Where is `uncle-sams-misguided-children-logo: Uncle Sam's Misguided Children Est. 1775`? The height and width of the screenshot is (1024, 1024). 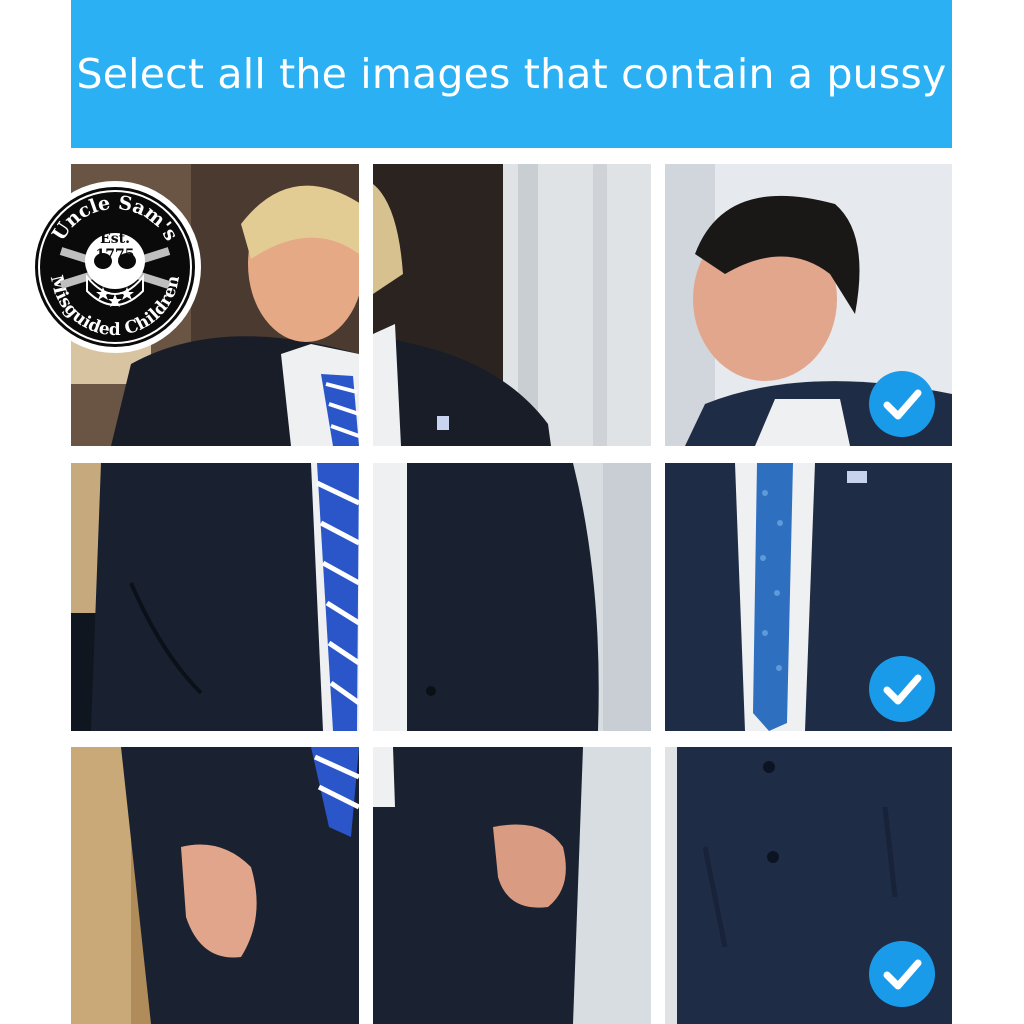
uncle-sams-misguided-children-logo: Uncle Sam's Misguided Children Est. 1775 is located at coordinates (115, 267).